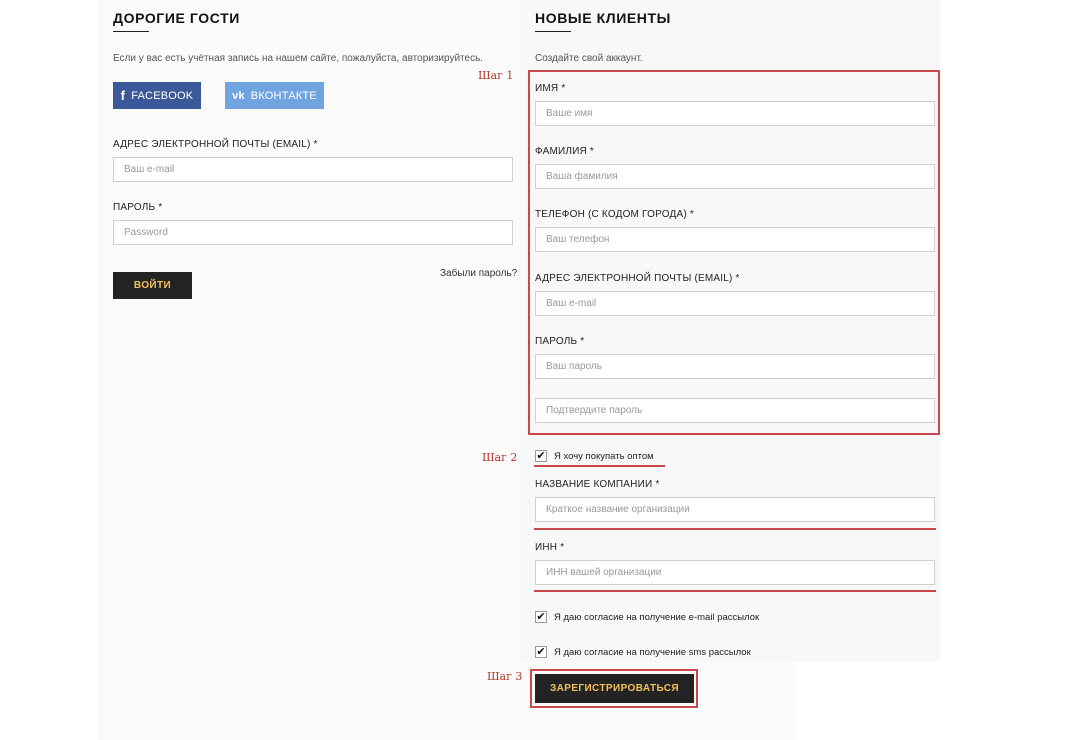 This screenshot has width=1068, height=740. Describe the element at coordinates (735, 410) in the screenshot. I see `confirm-password-input: Подтвердите пароль` at that location.